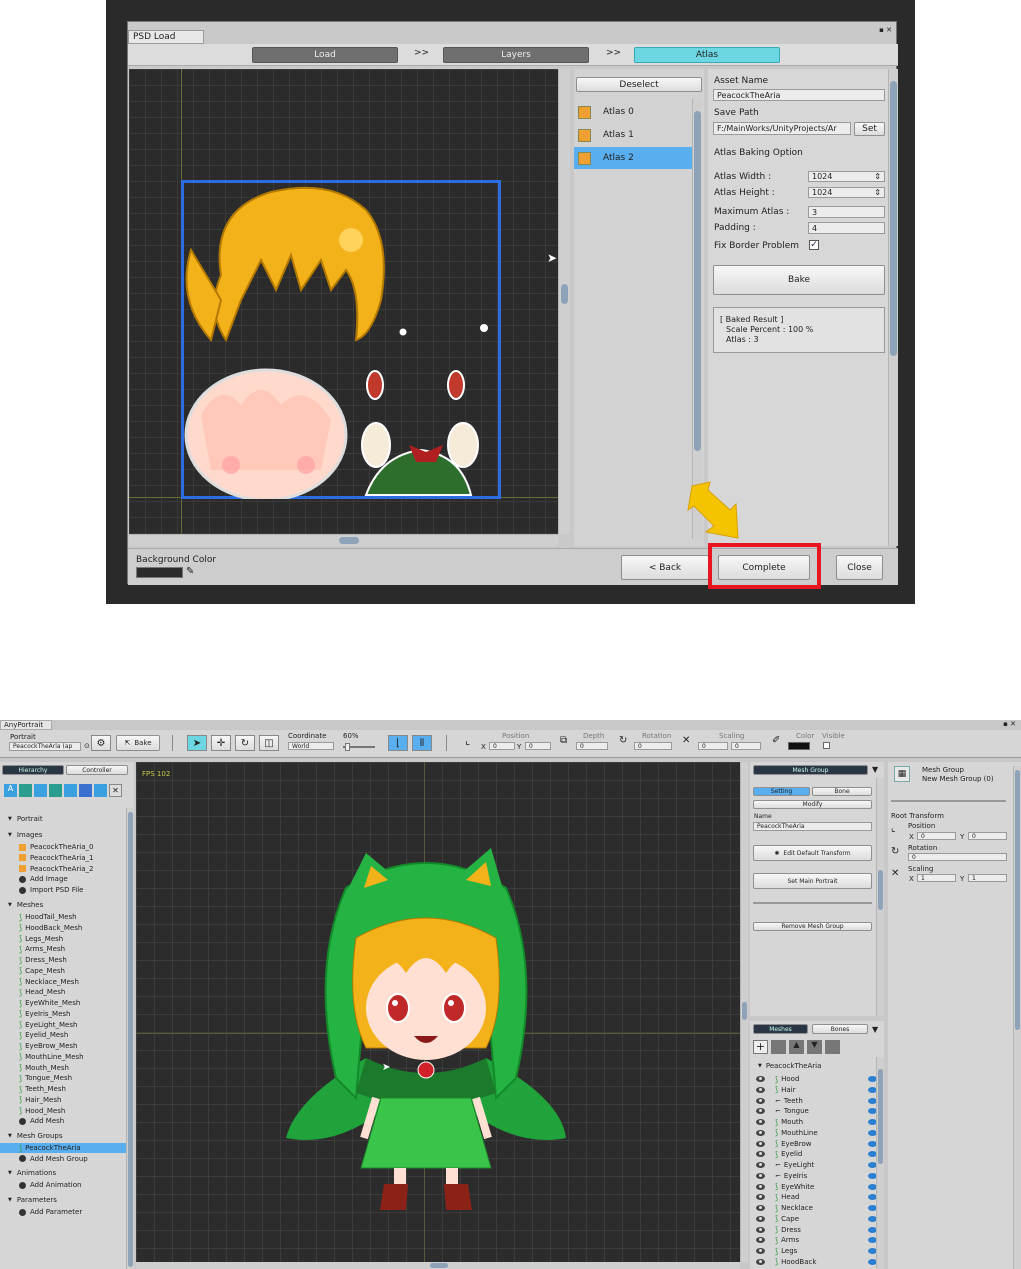 The width and height of the screenshot is (1021, 1269). I want to click on bake-button: Bake, so click(799, 280).